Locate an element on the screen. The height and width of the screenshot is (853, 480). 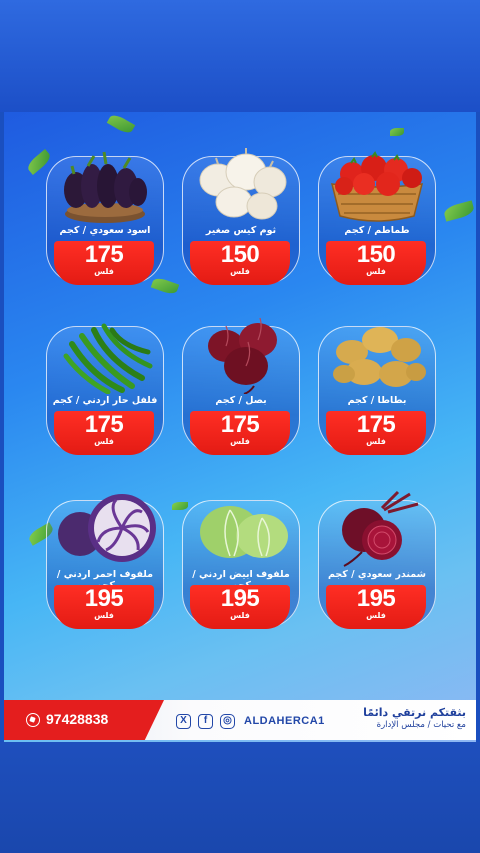
top-band is located at coordinates (240, 56).